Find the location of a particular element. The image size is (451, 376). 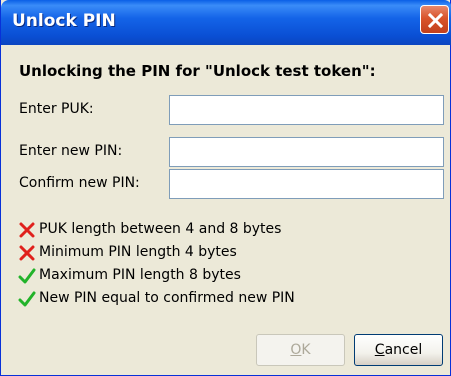

title-bar: Unlock PIN is located at coordinates (226, 22).